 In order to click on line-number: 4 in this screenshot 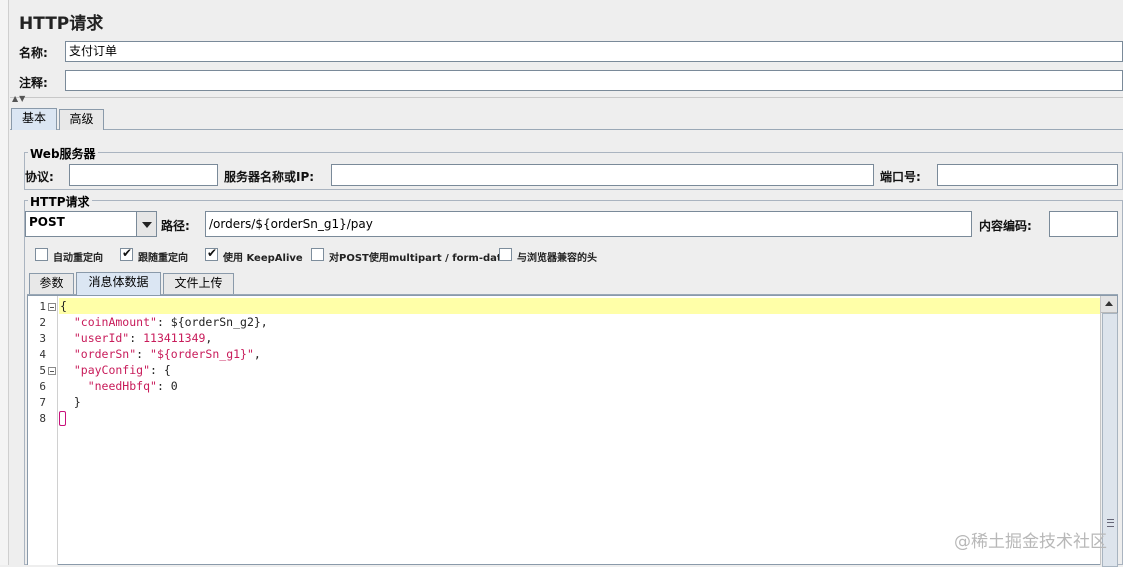, I will do `click(42, 354)`.